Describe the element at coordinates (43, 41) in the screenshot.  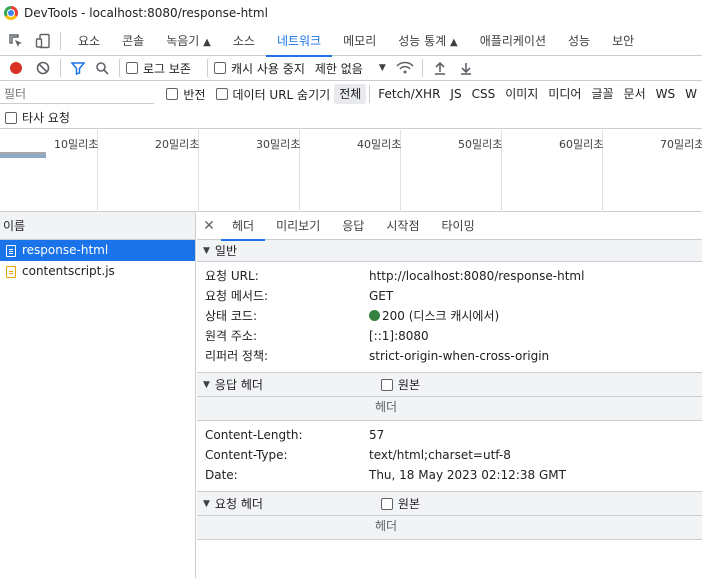
I see `device-toolbar-icon` at that location.